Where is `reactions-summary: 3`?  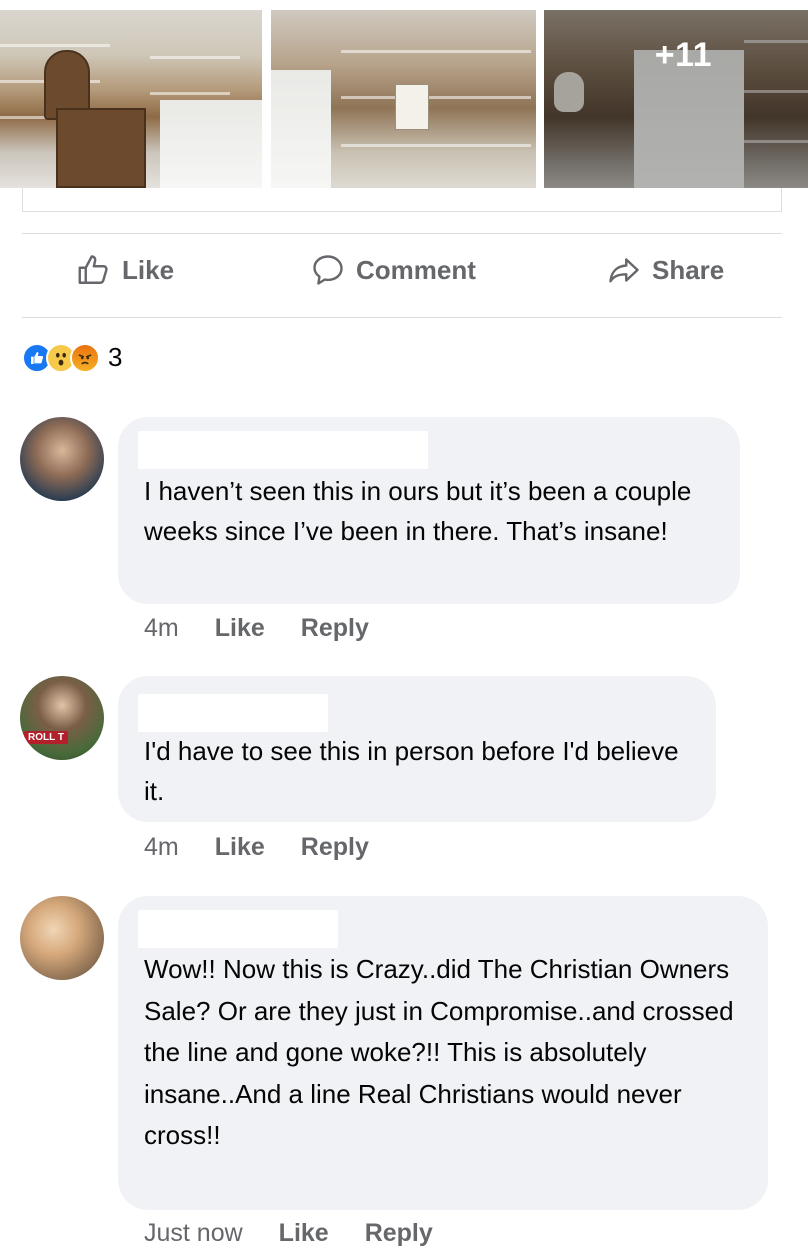 reactions-summary: 3 is located at coordinates (72, 357).